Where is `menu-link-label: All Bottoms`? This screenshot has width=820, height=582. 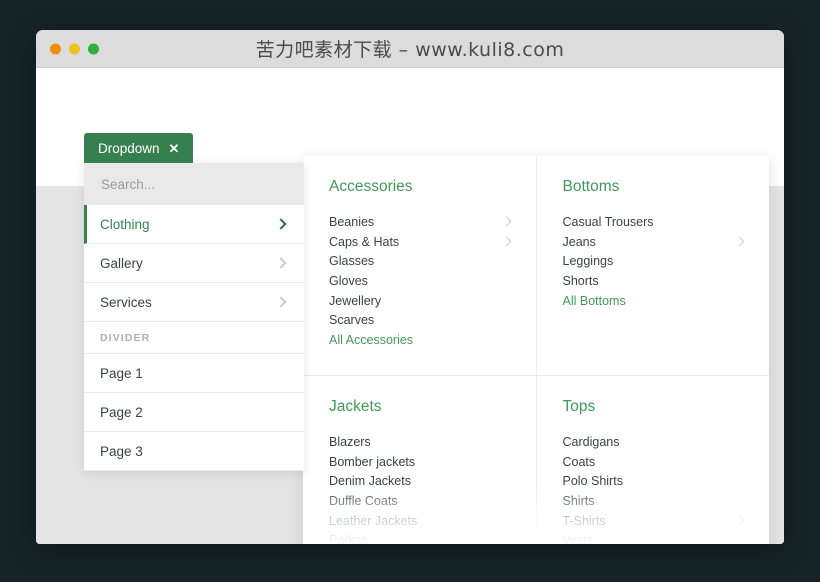
menu-link-label: All Bottoms is located at coordinates (594, 300).